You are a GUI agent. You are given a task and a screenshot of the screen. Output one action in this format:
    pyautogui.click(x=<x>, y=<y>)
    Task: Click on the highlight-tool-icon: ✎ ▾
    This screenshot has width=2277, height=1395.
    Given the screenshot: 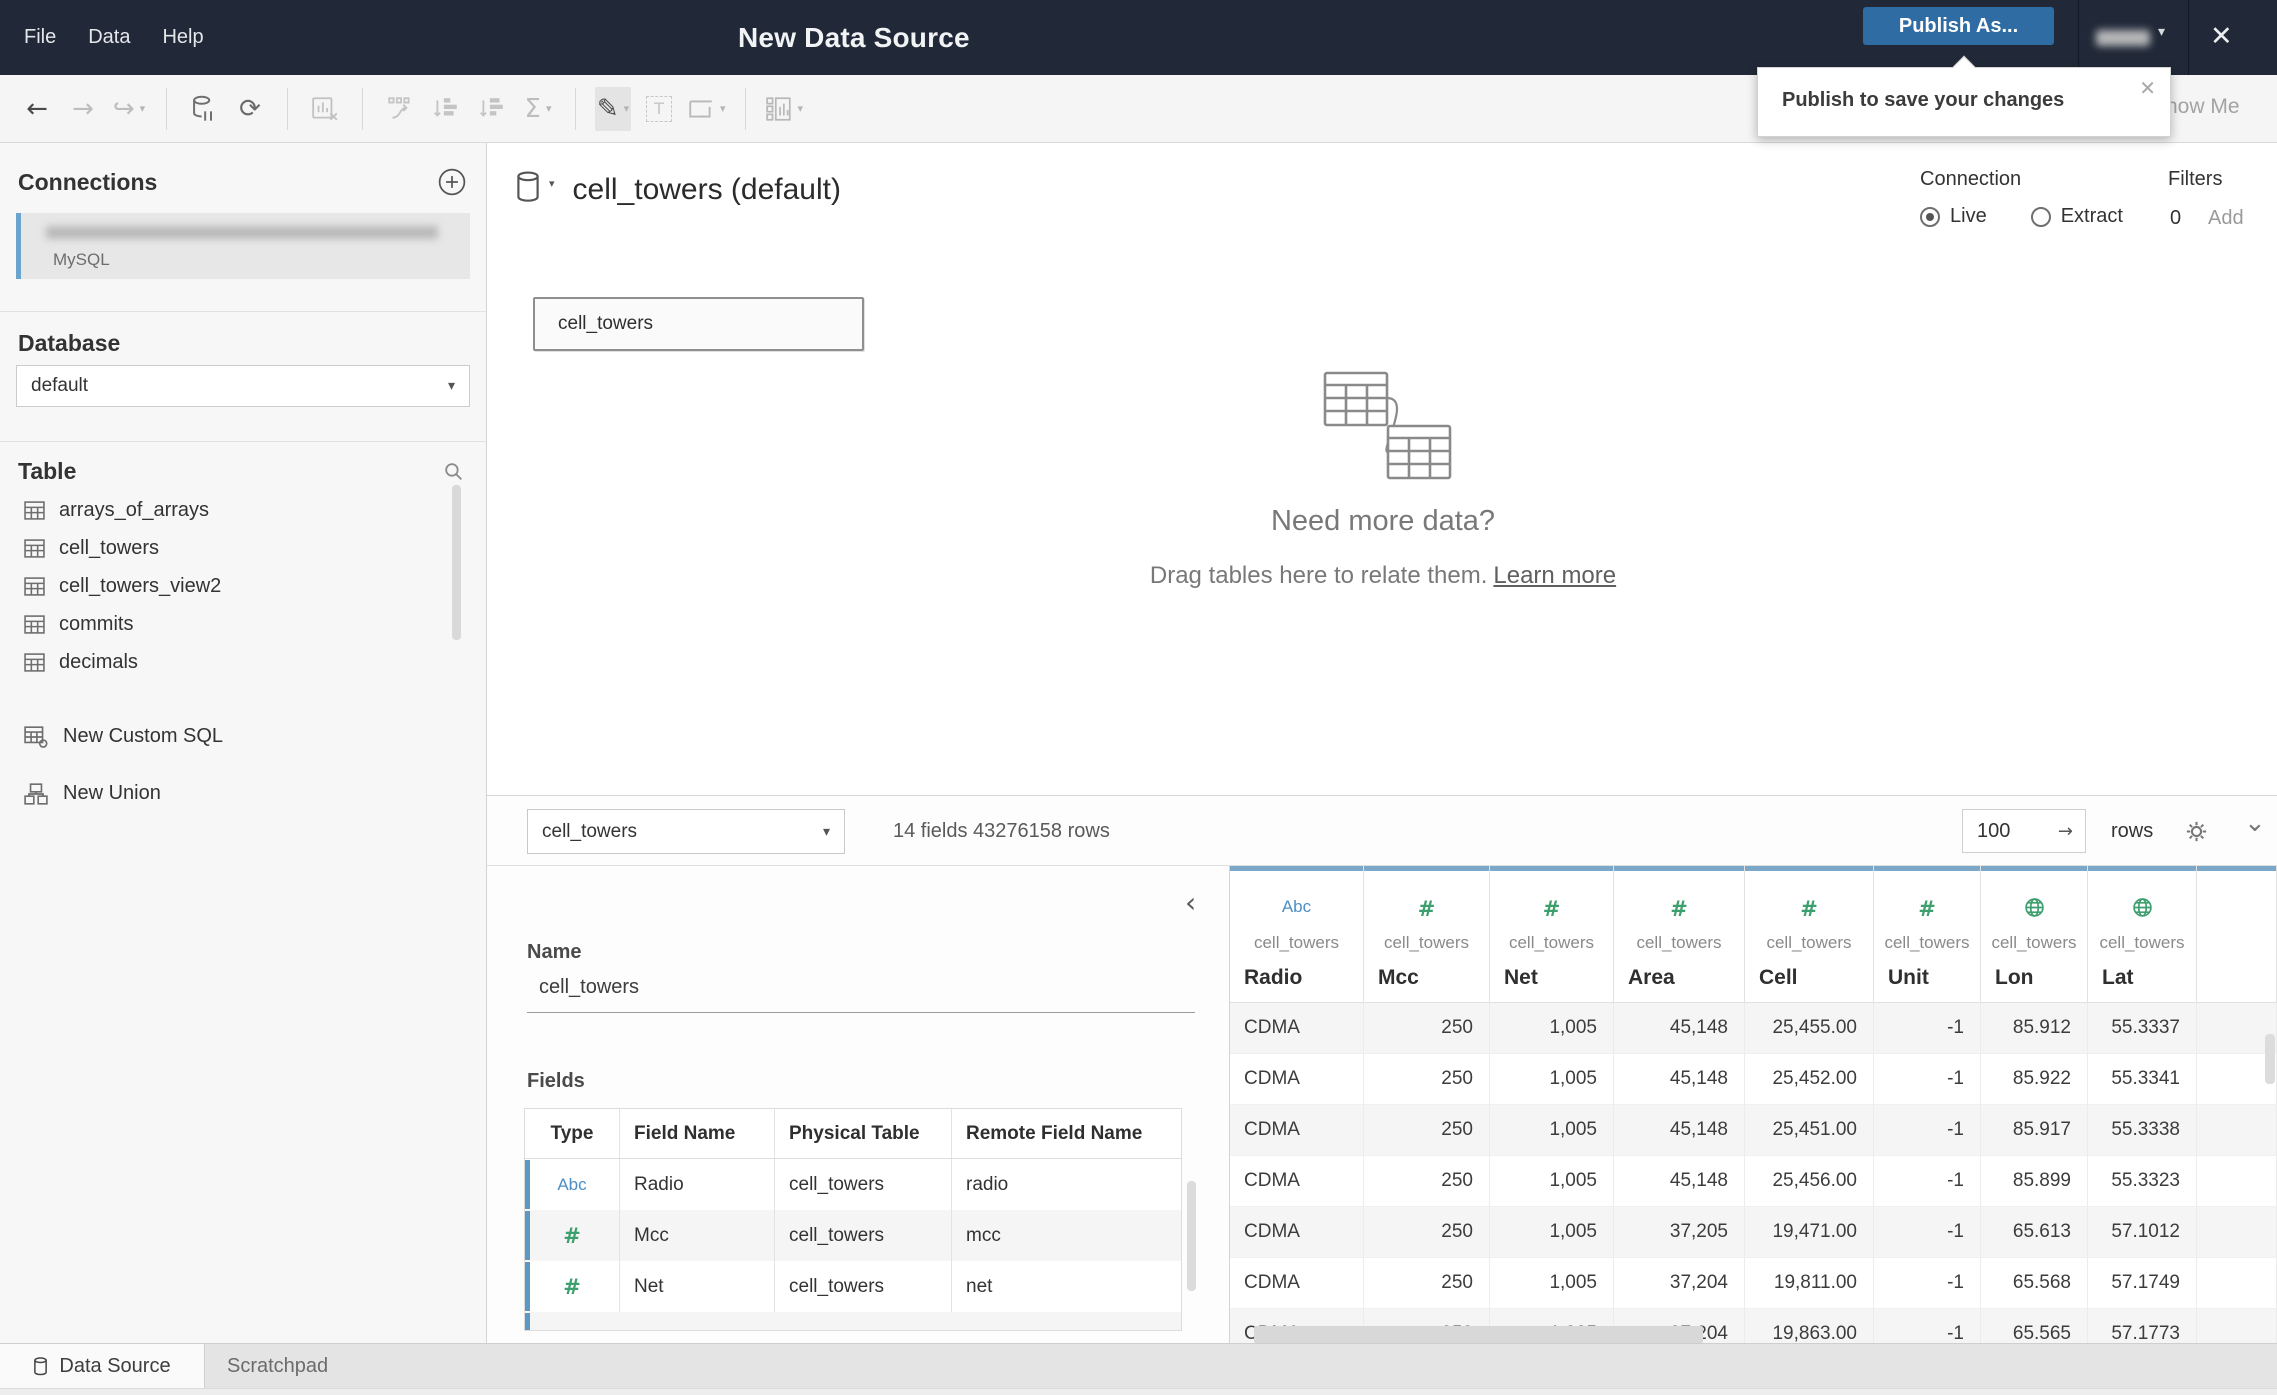 What is the action you would take?
    pyautogui.click(x=613, y=108)
    